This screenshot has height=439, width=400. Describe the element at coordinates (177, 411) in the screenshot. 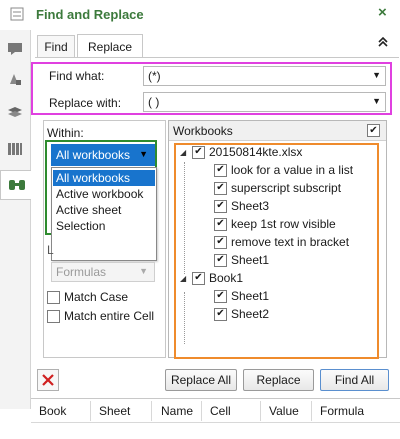

I see `column-header-name: Name` at that location.